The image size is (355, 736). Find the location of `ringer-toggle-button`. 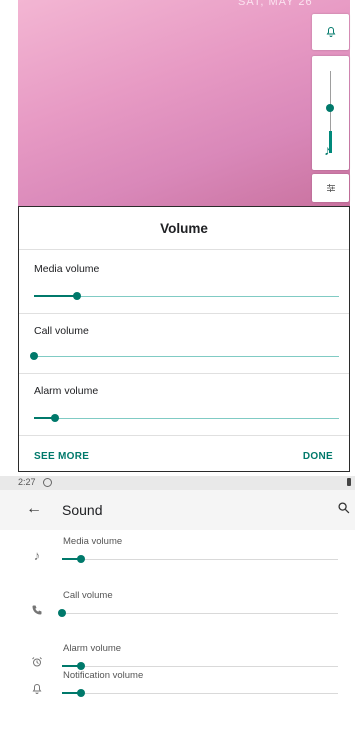

ringer-toggle-button is located at coordinates (330, 32).